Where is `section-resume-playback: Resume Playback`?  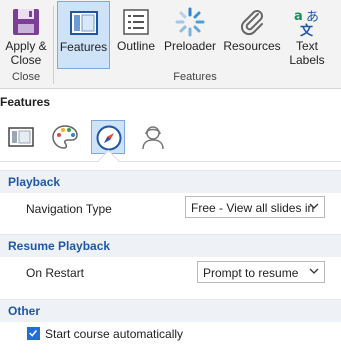
section-resume-playback: Resume Playback is located at coordinates (170, 245).